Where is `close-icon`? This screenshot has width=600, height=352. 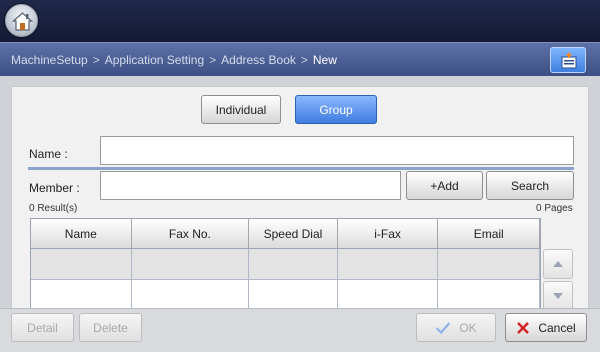
close-icon is located at coordinates (523, 327).